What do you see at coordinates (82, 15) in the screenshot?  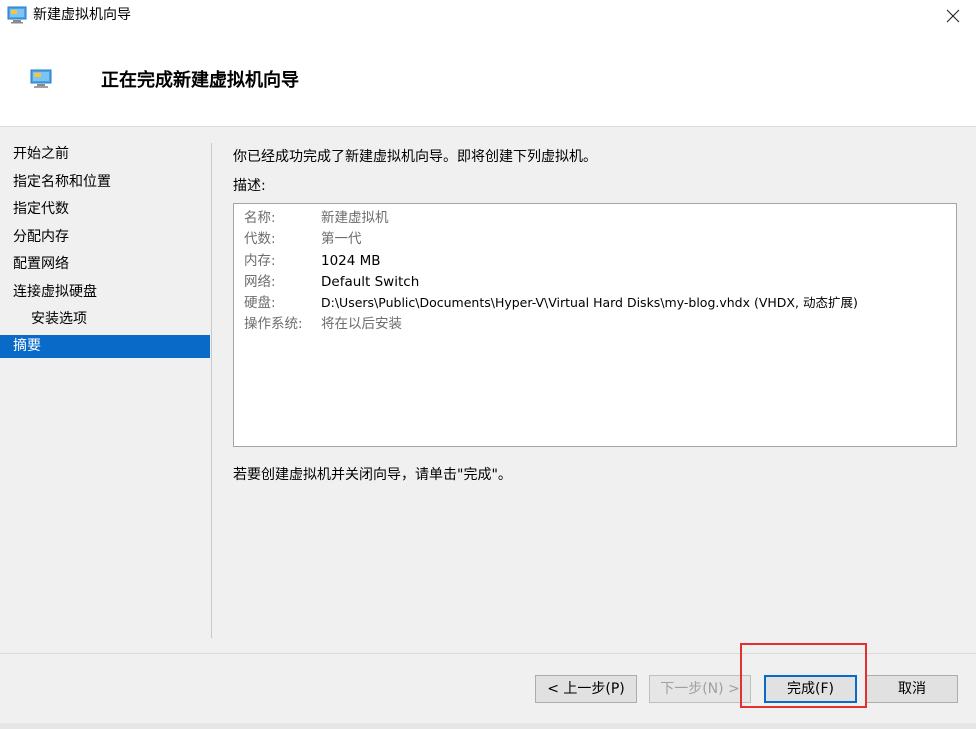 I see `window-title: 新建虚拟机向导` at bounding box center [82, 15].